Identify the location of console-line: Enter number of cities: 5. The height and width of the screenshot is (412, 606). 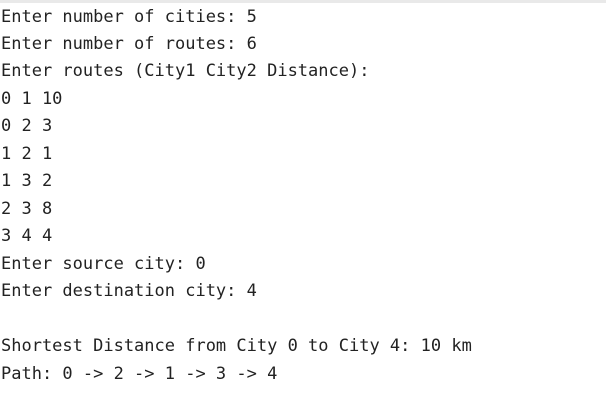
(129, 17).